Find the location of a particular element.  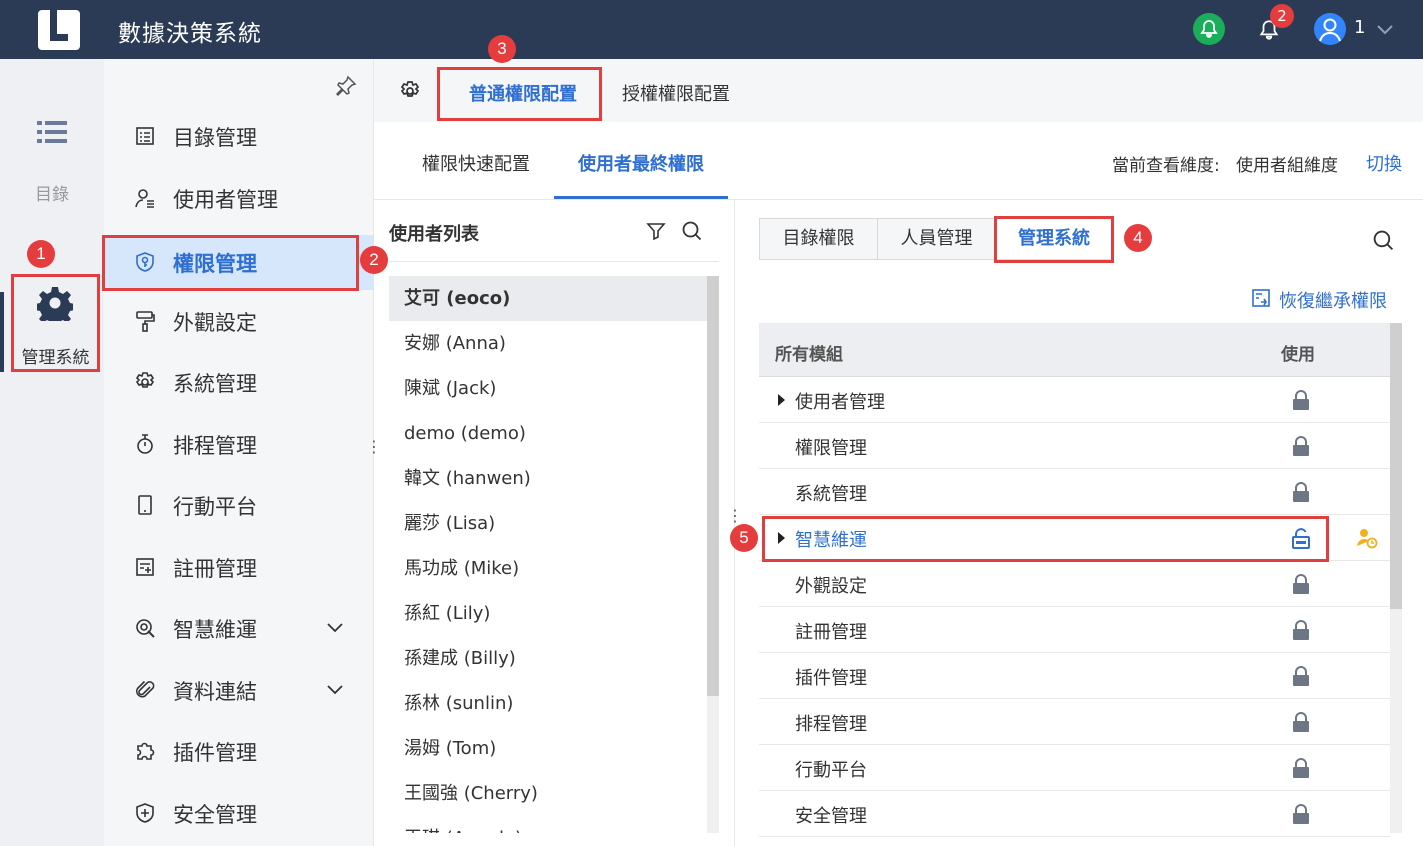

rail-system-management: 管理系統 is located at coordinates (55, 323).